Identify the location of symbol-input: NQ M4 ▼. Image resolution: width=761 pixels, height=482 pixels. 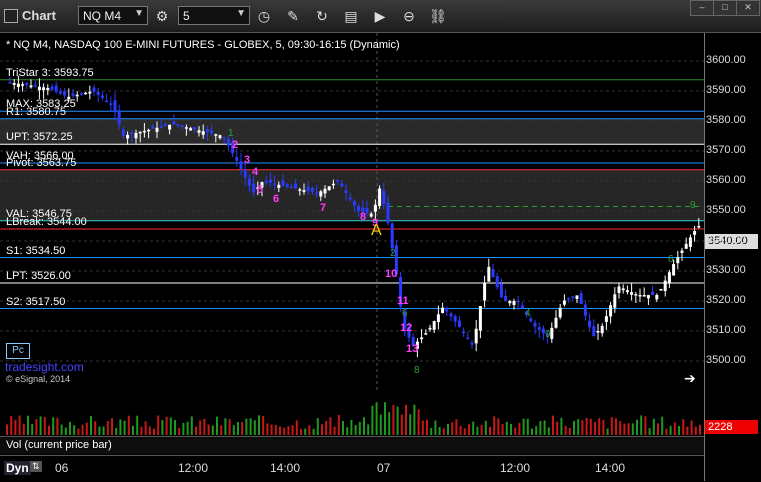
(113, 15).